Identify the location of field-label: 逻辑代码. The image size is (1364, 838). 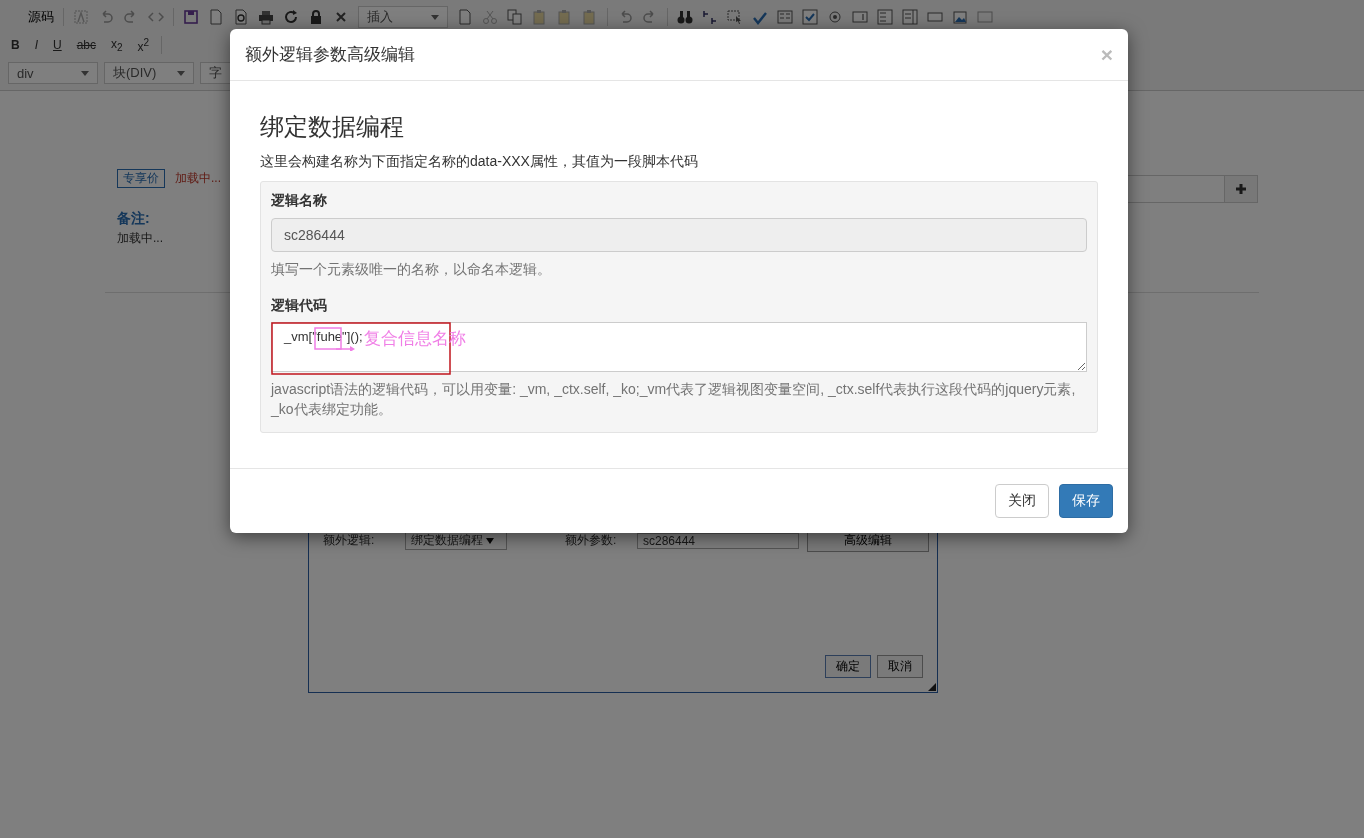
(299, 306).